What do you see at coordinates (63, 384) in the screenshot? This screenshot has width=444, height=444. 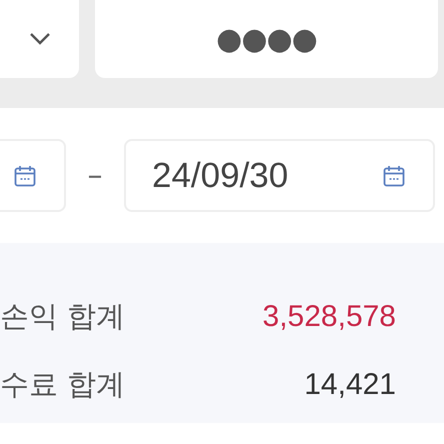 I see `total-label: 수료 합계` at bounding box center [63, 384].